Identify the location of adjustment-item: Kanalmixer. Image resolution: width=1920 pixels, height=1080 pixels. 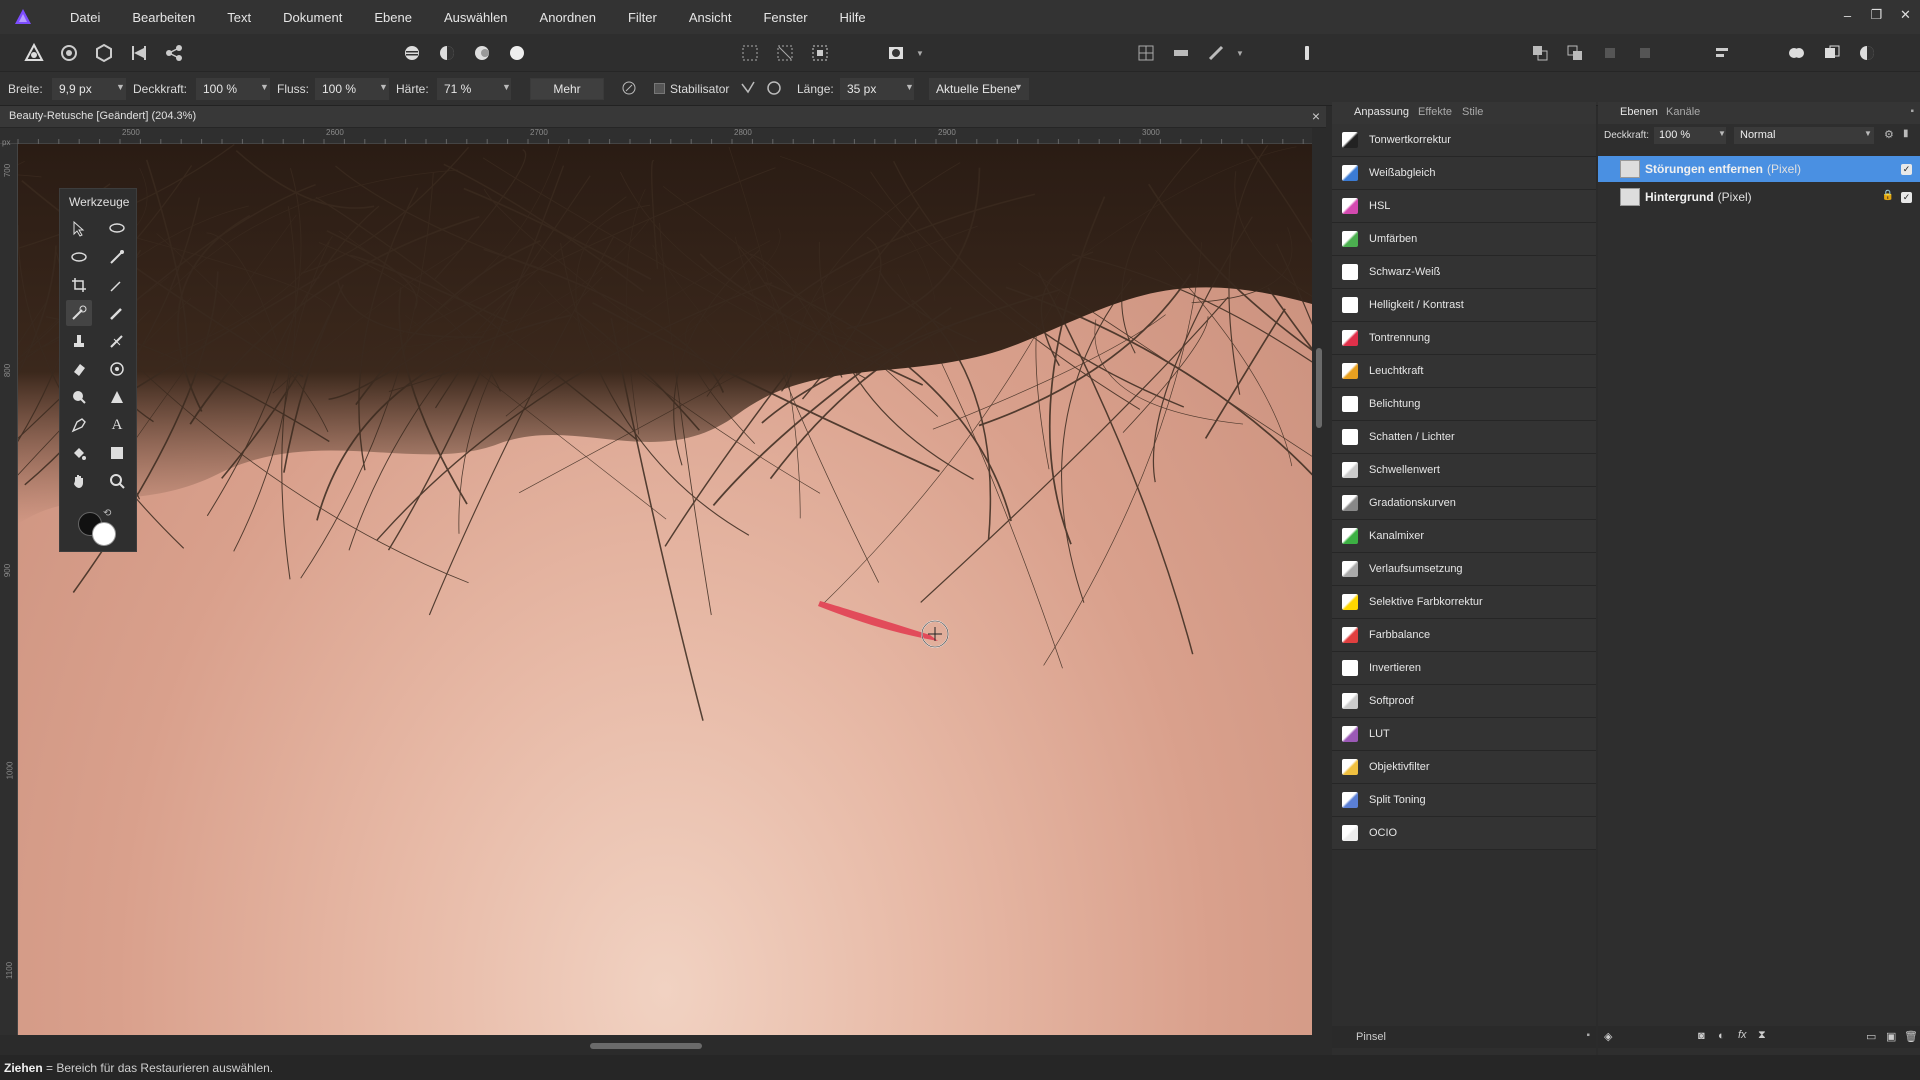
(1464, 536).